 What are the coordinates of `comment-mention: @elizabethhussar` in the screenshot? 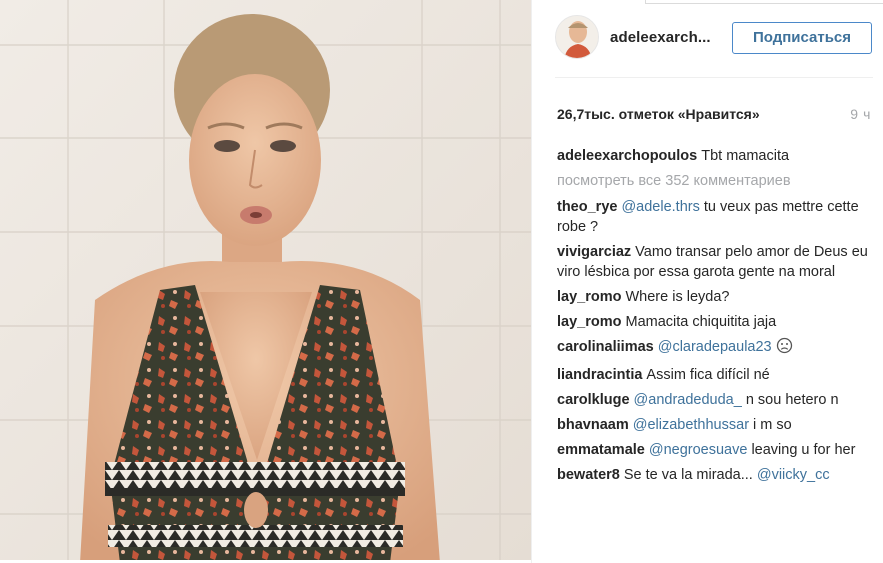 It's located at (691, 425).